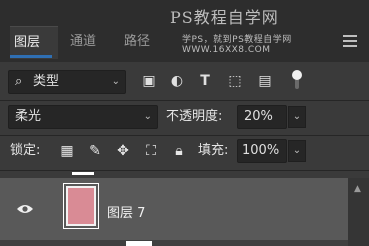 This screenshot has height=246, width=369. Describe the element at coordinates (139, 243) in the screenshot. I see `next-layer-thumbnail` at that location.